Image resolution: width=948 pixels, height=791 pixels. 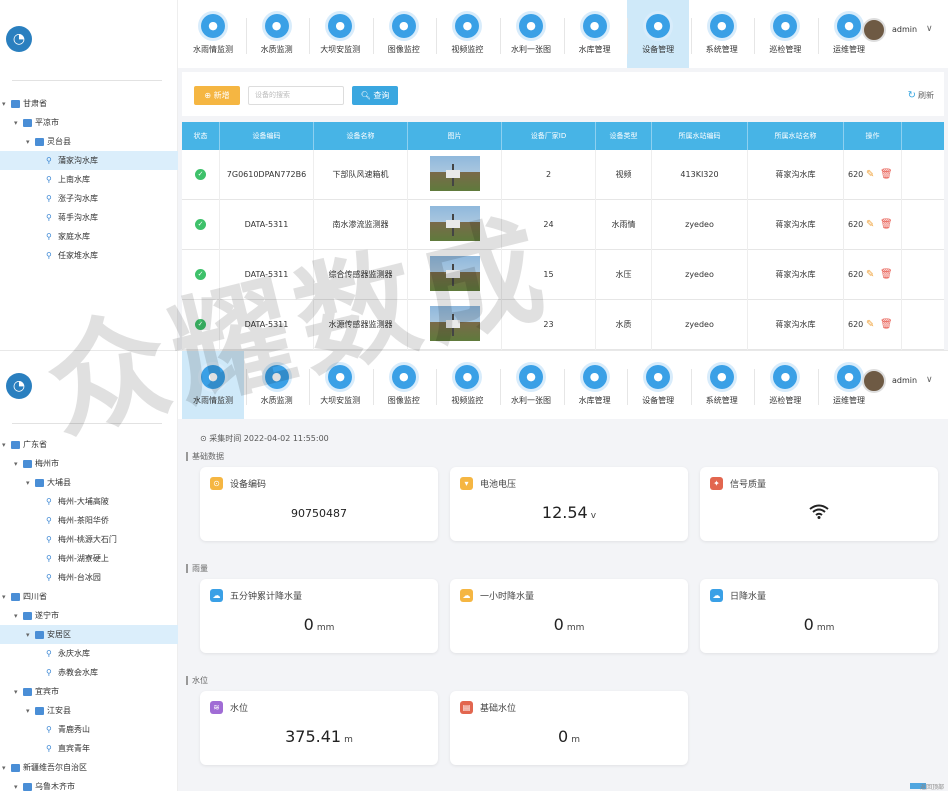 What do you see at coordinates (89, 103) in the screenshot?
I see `tree-node: ▾ 甘肃省` at bounding box center [89, 103].